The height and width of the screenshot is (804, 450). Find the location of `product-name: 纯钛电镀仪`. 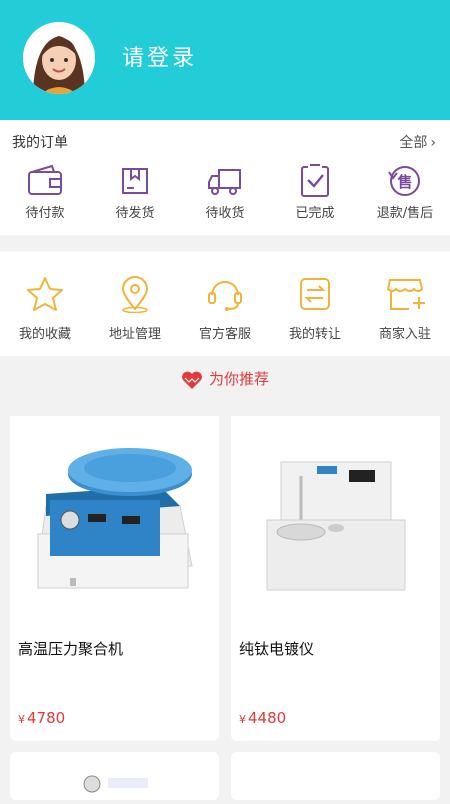

product-name: 纯钛电镀仪 is located at coordinates (277, 649).